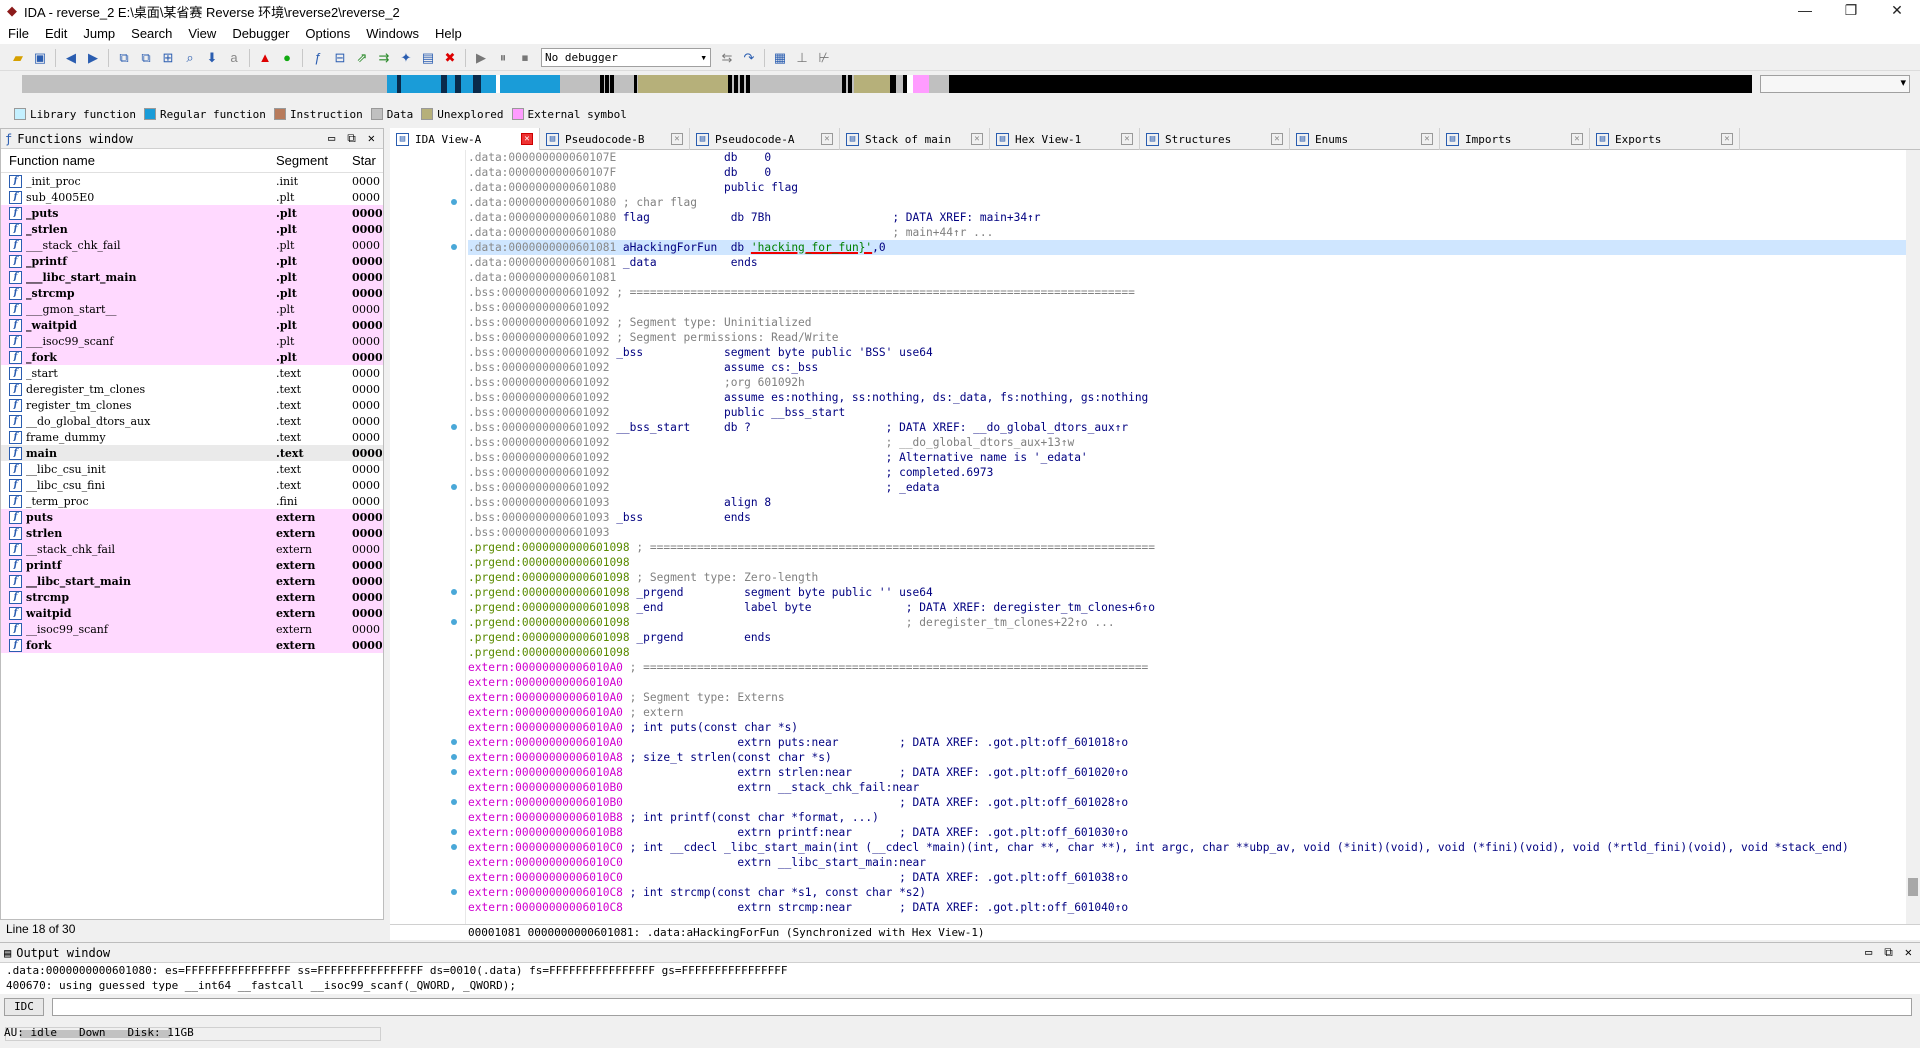  What do you see at coordinates (406, 58) in the screenshot?
I see `plugin-icon: ✦` at bounding box center [406, 58].